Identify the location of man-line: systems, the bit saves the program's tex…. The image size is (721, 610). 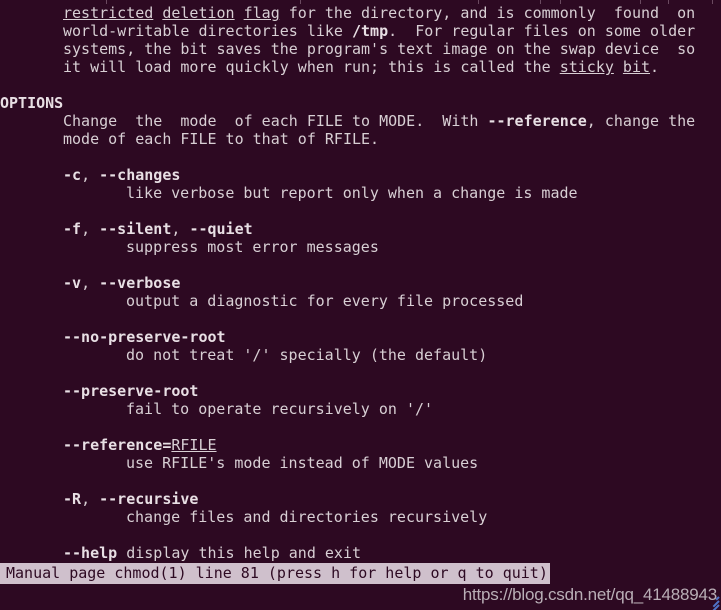
(360, 49).